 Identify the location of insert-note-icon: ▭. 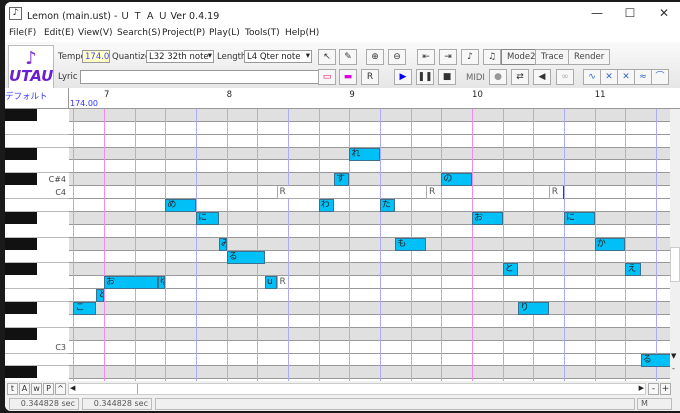
(327, 77).